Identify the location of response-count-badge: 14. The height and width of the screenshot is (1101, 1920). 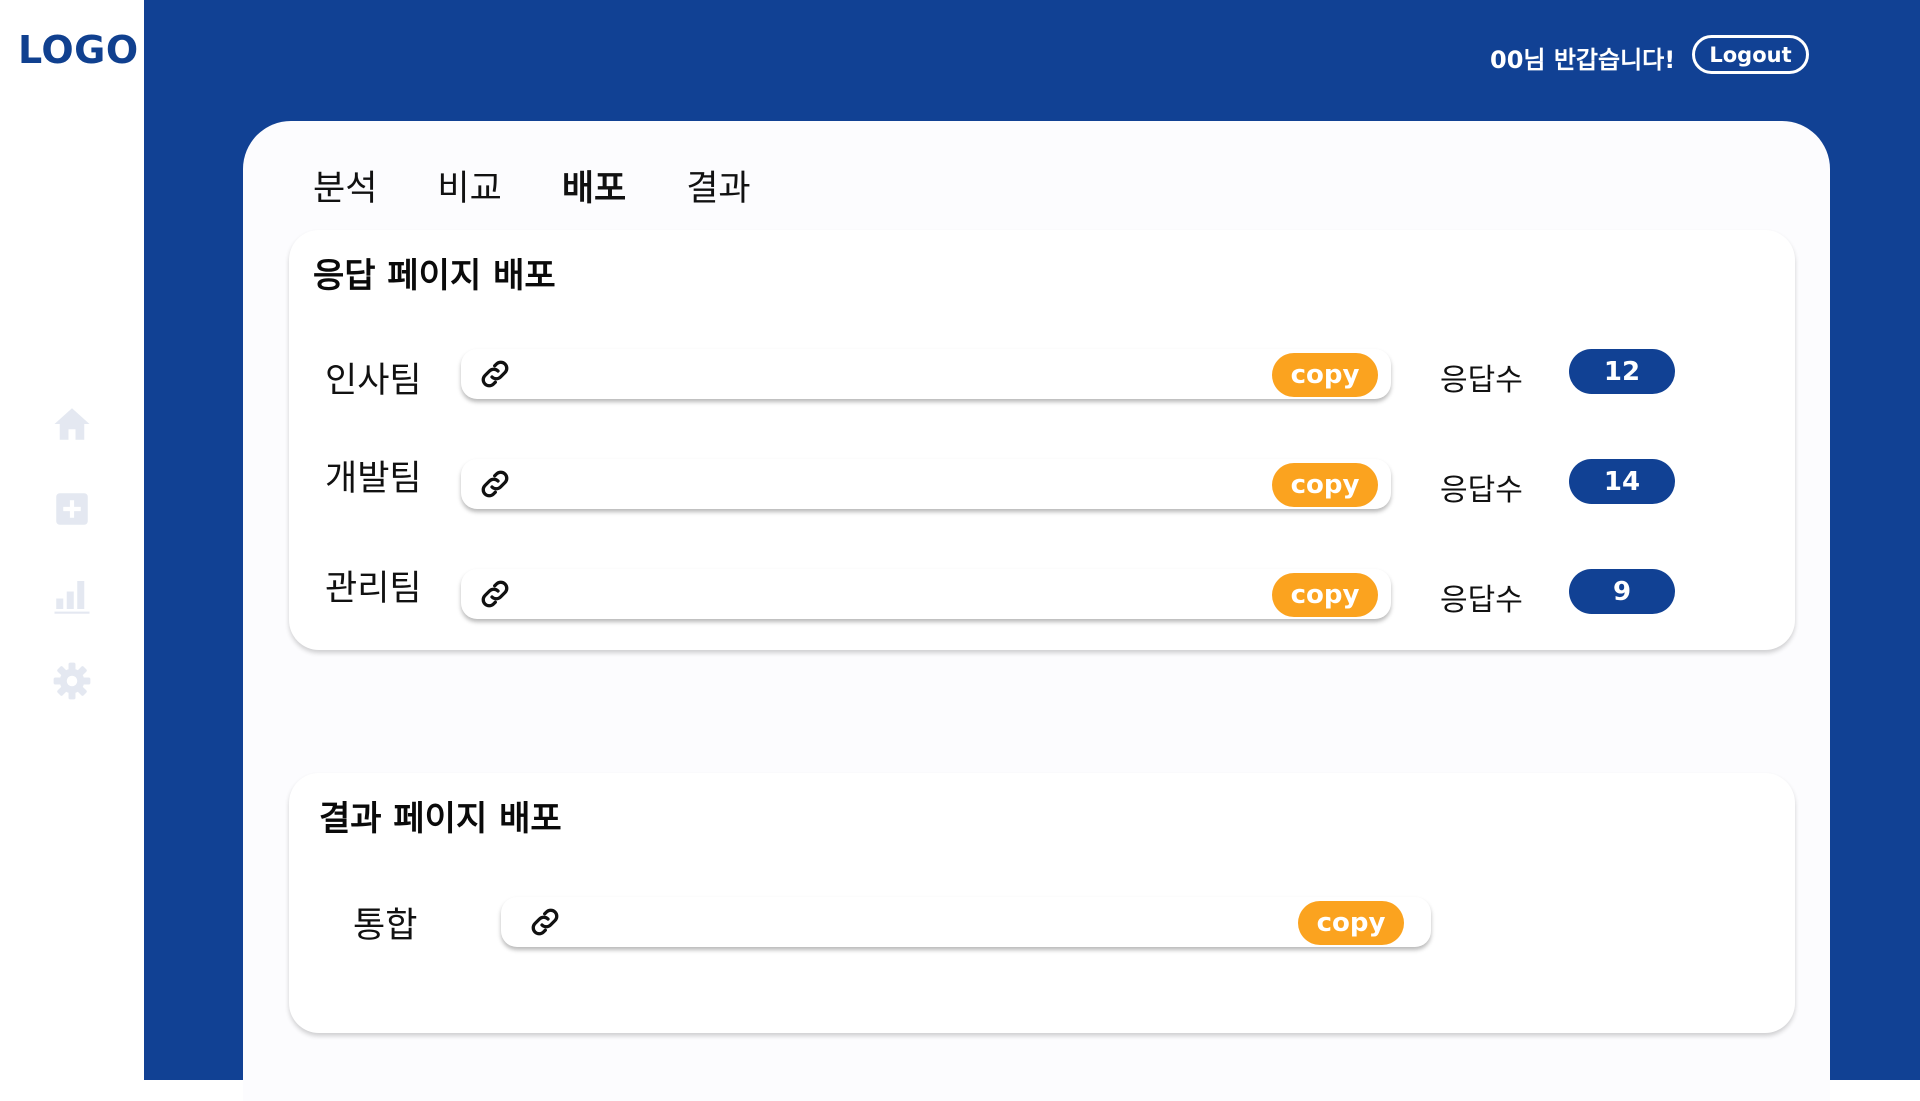
(1622, 481).